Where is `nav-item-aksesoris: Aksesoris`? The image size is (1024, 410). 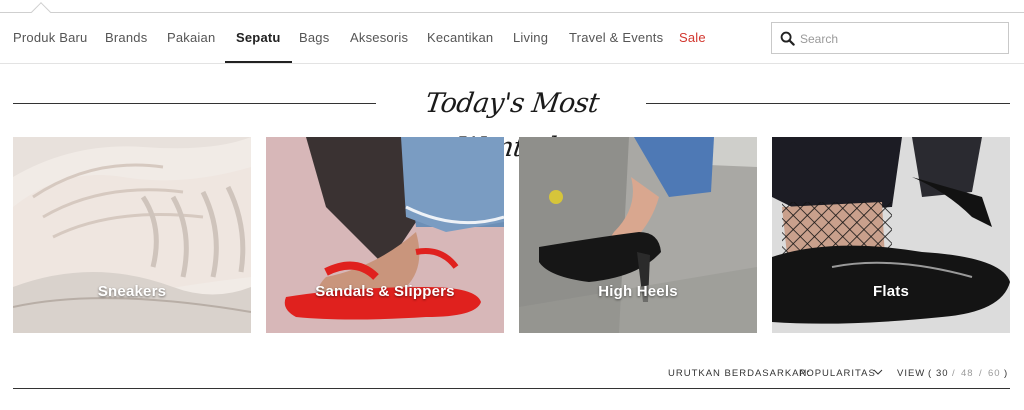
nav-item-aksesoris: Aksesoris is located at coordinates (379, 39).